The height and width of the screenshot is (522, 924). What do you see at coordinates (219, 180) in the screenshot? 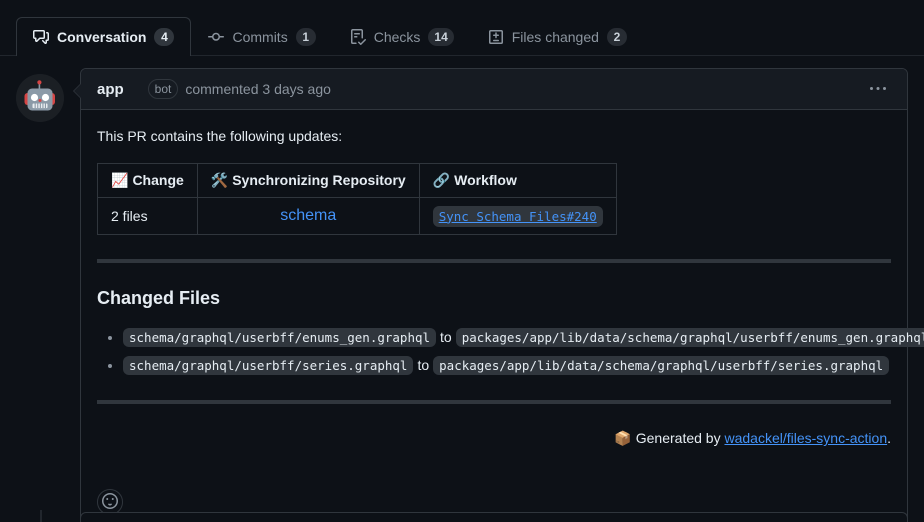
I see `hammer-and-wrench-emoji: 🛠️` at bounding box center [219, 180].